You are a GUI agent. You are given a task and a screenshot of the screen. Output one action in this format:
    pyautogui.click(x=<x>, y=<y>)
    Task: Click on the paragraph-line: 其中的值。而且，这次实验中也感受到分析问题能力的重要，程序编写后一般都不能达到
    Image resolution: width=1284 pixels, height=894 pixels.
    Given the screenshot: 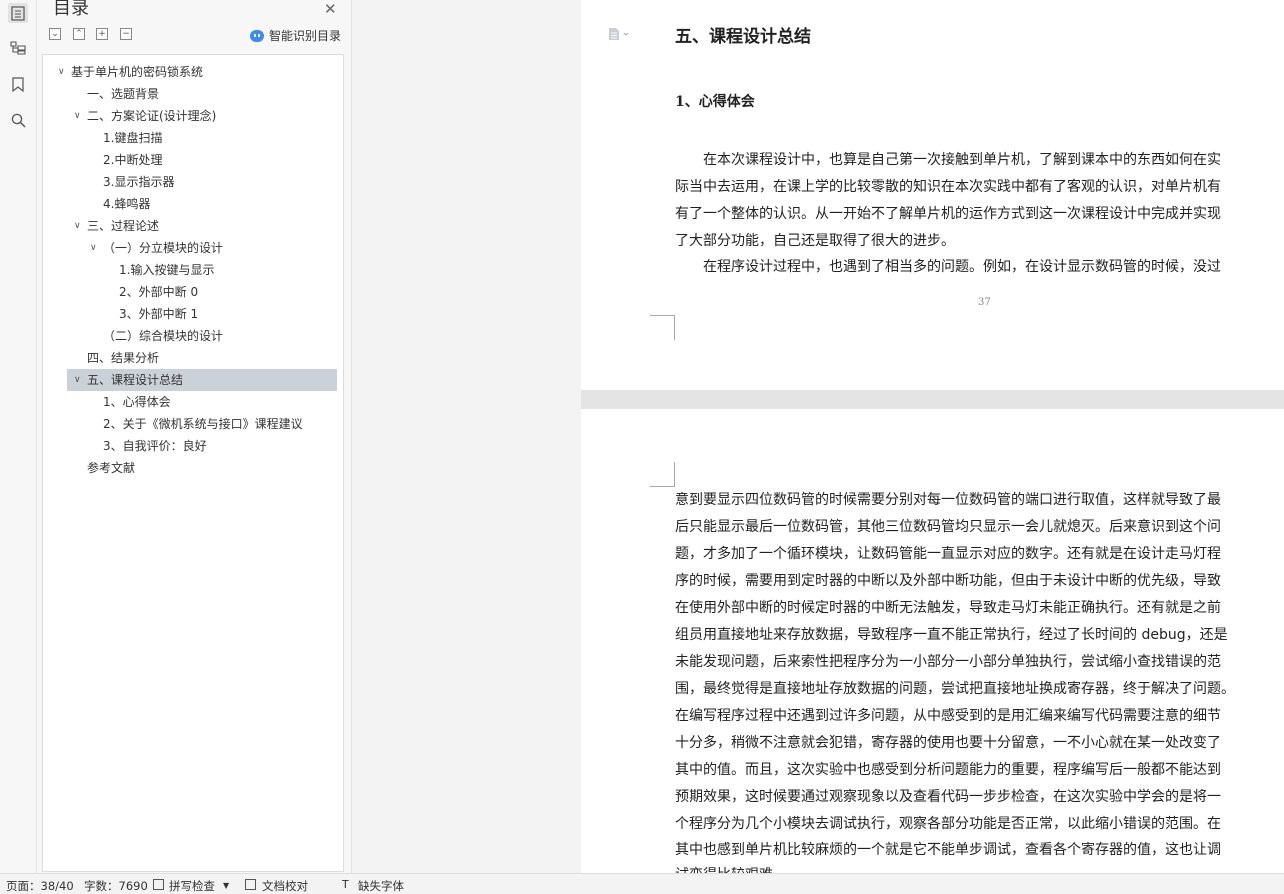 What is the action you would take?
    pyautogui.click(x=948, y=769)
    